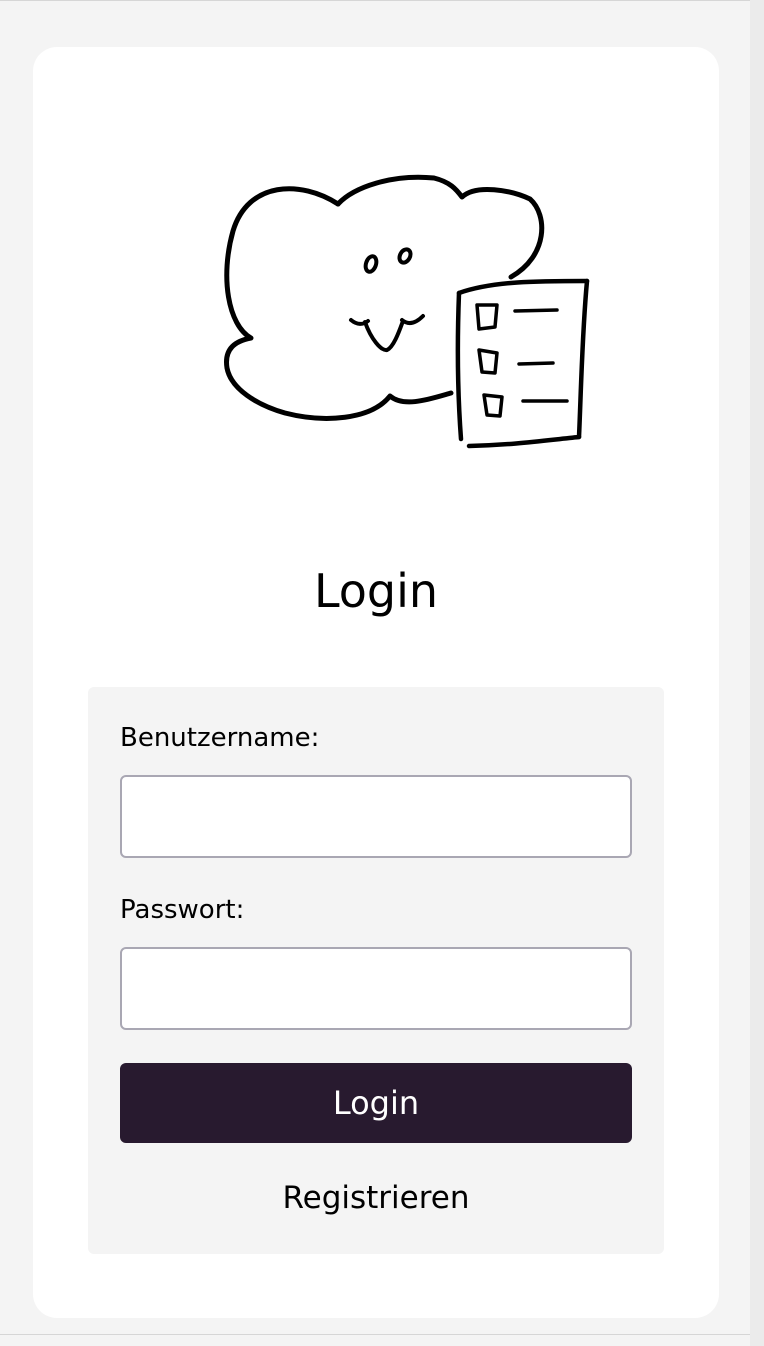  I want to click on username-label: Benutzername:, so click(220, 738).